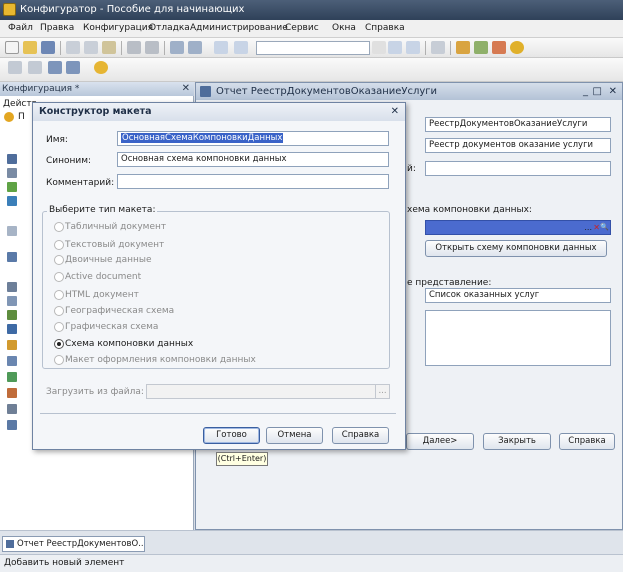  I want to click on module-icon, so click(55, 67).